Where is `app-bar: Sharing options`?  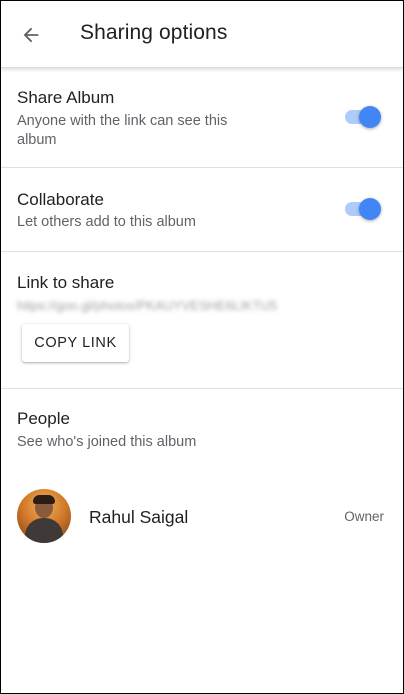
app-bar: Sharing options is located at coordinates (202, 34).